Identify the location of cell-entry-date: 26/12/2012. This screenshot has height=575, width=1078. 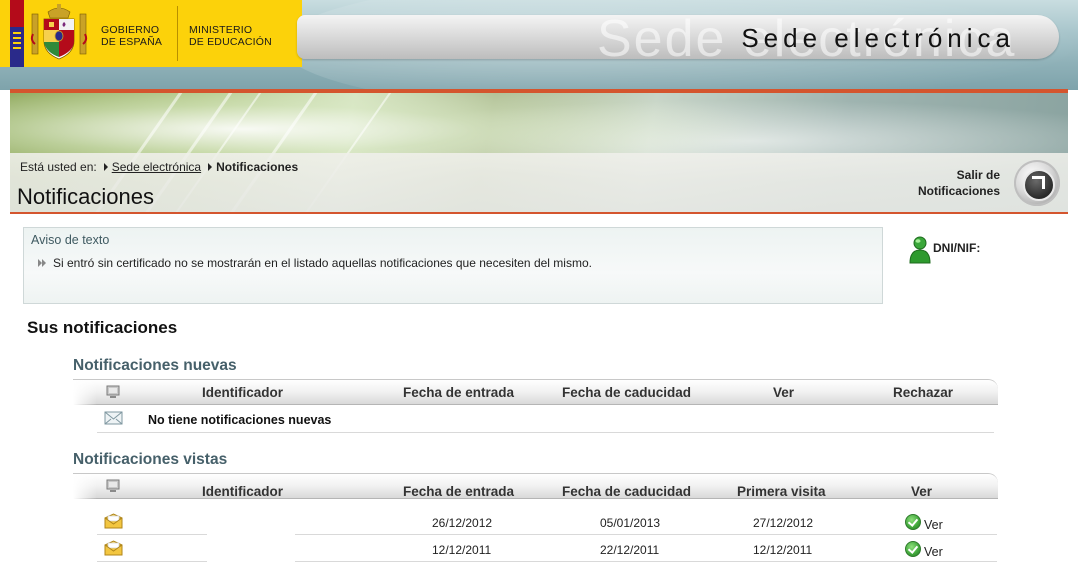
(462, 523).